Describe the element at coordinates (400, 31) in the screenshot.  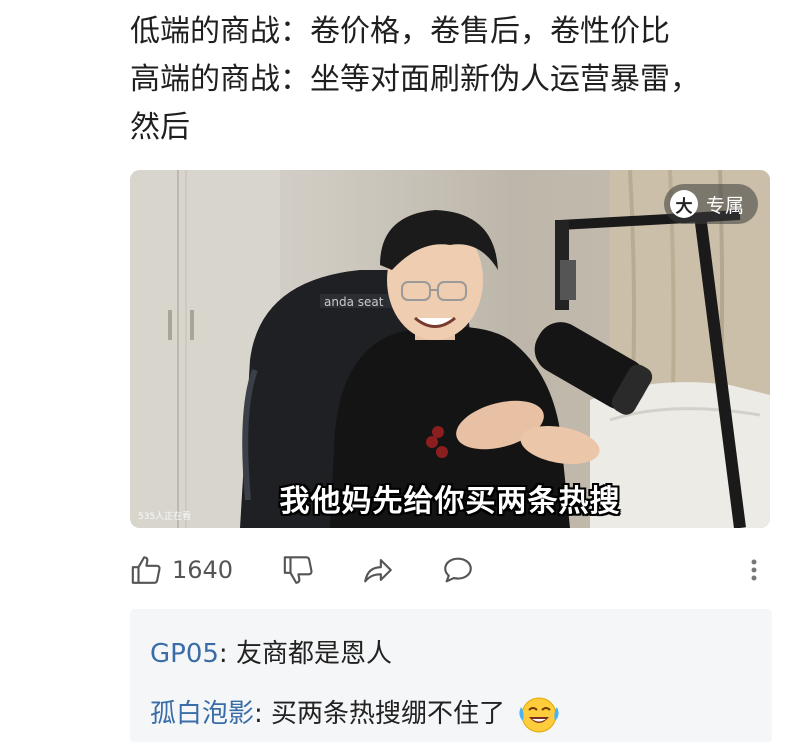
I see `post-line-1: 低端的商战：卷价格，卷售后，卷性价比` at that location.